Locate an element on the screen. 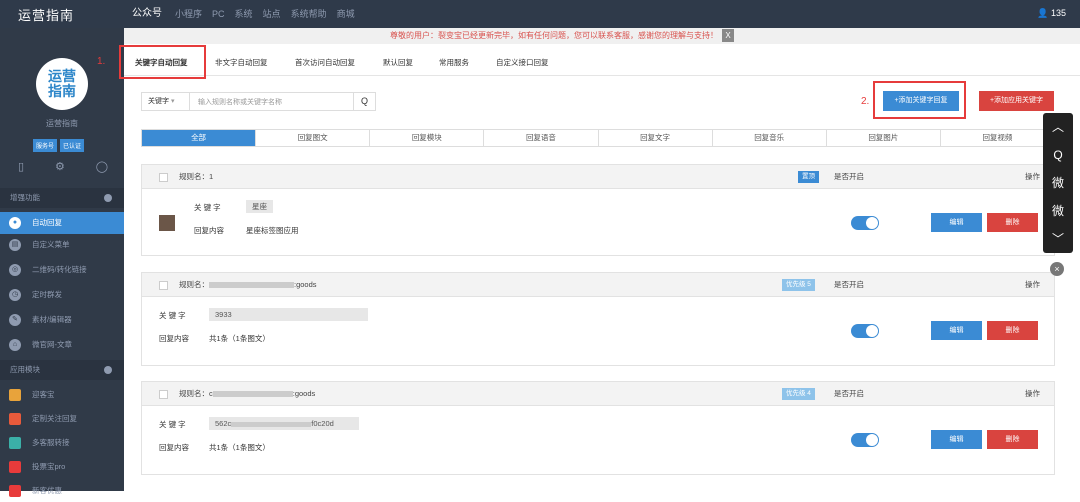  sidebar-item-scheduled-send: ◷ 定时群发 is located at coordinates (62, 295).